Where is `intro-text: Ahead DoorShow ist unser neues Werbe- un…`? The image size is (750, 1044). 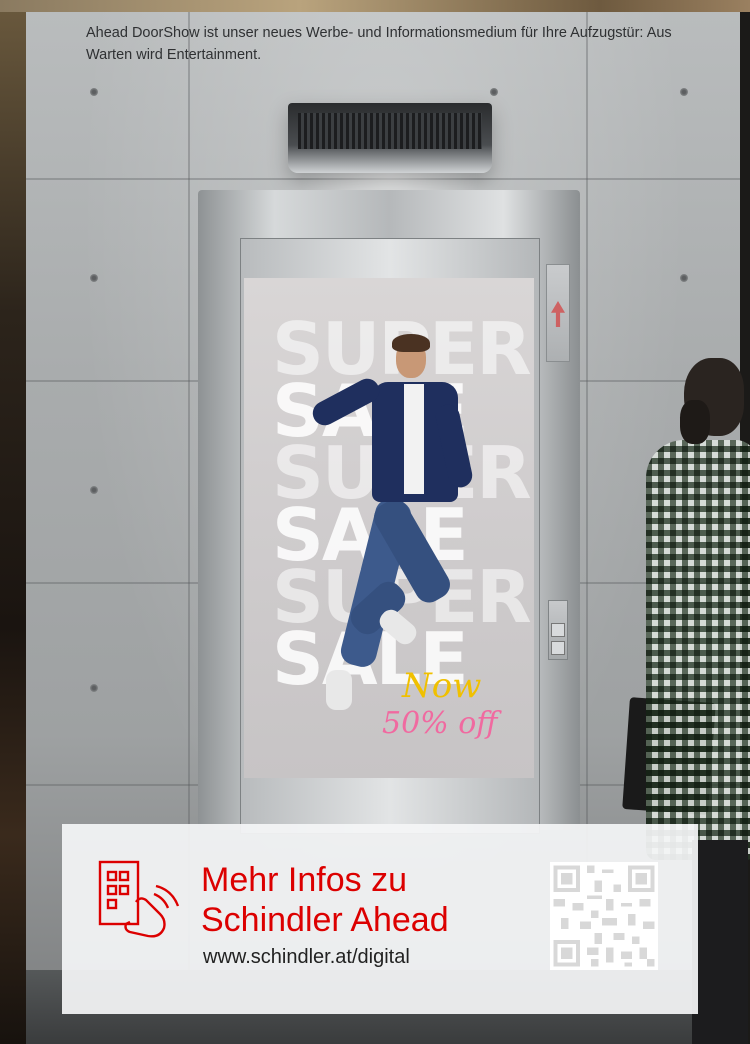 intro-text: Ahead DoorShow ist unser neues Werbe- un… is located at coordinates (379, 44).